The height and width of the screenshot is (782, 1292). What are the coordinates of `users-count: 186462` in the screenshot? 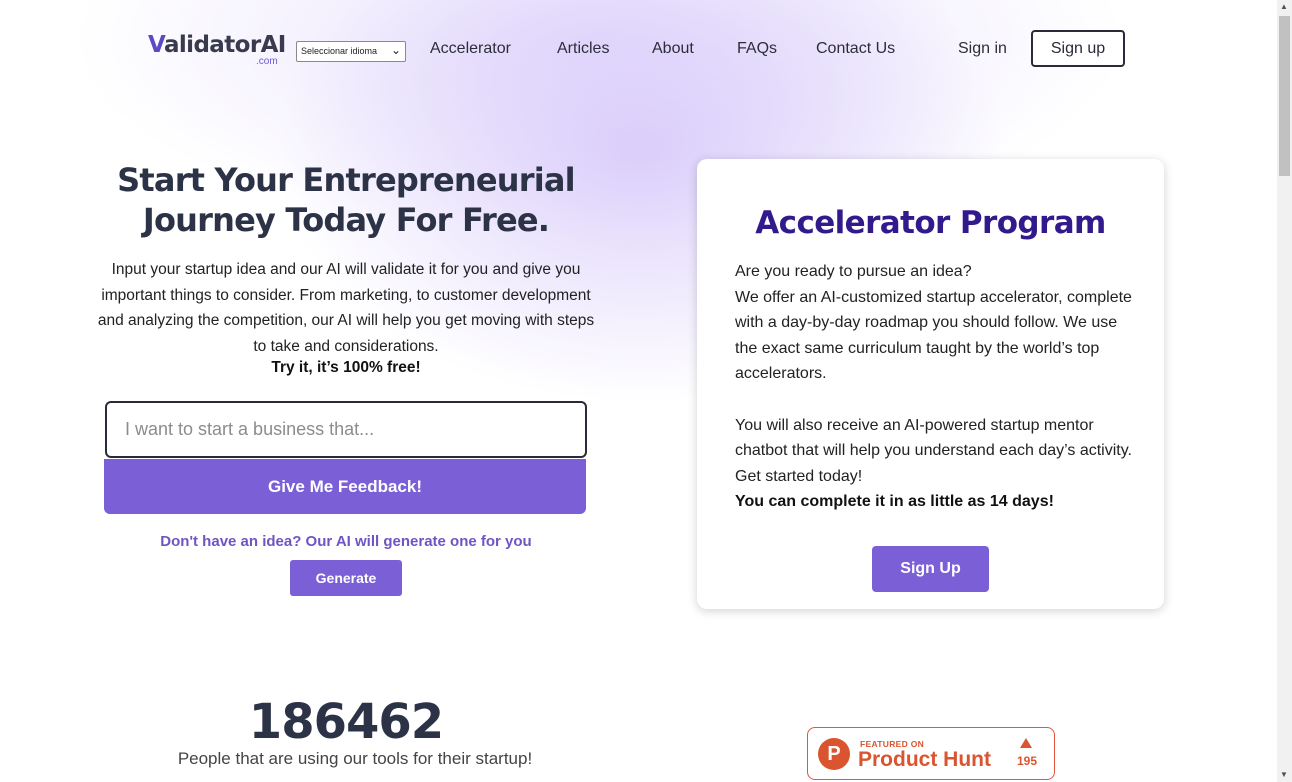 It's located at (346, 722).